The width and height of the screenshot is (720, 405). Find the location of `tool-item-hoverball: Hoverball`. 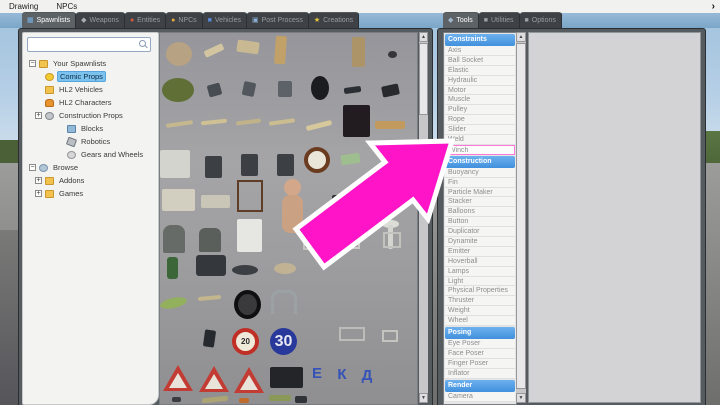

tool-item-hoverball: Hoverball is located at coordinates (480, 261).